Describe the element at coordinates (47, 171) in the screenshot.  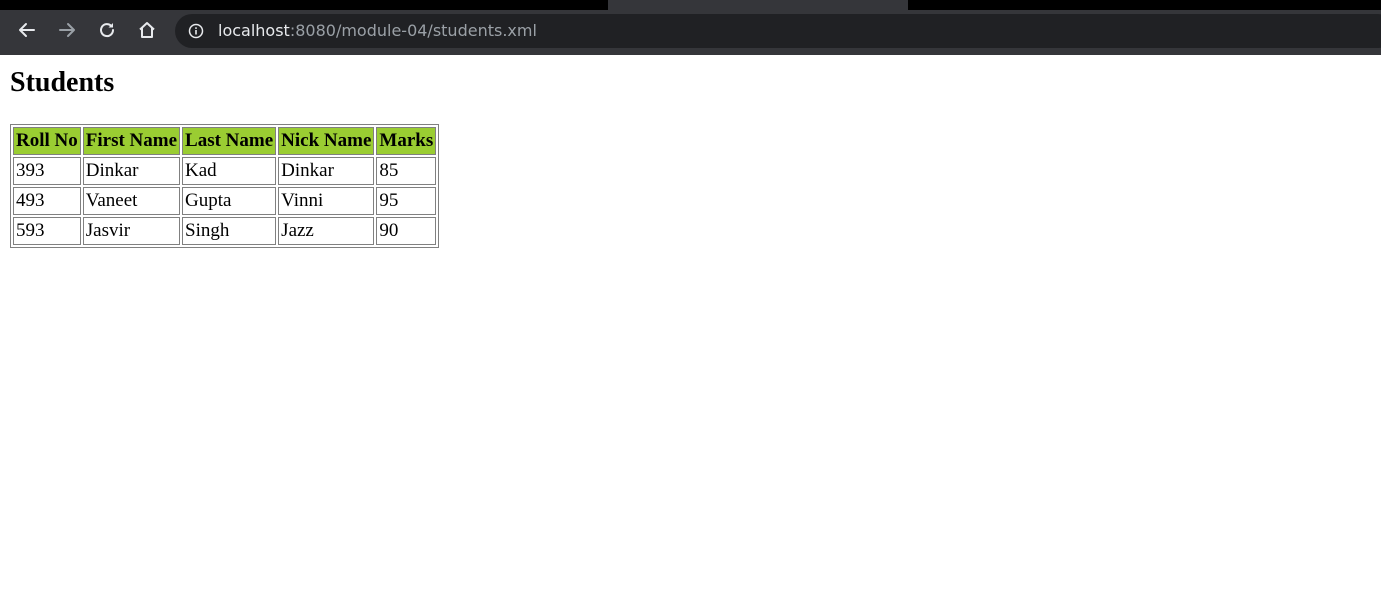
I see `cell-roll-no: 393` at that location.